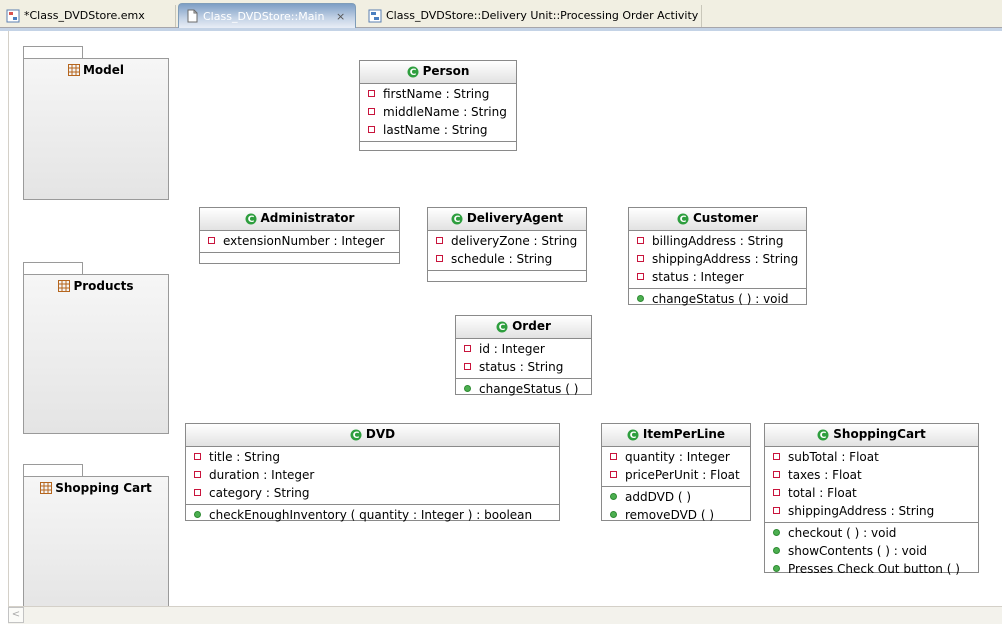 The width and height of the screenshot is (1002, 624). I want to click on attribute-compartment: id : Integer status : String, so click(523, 359).